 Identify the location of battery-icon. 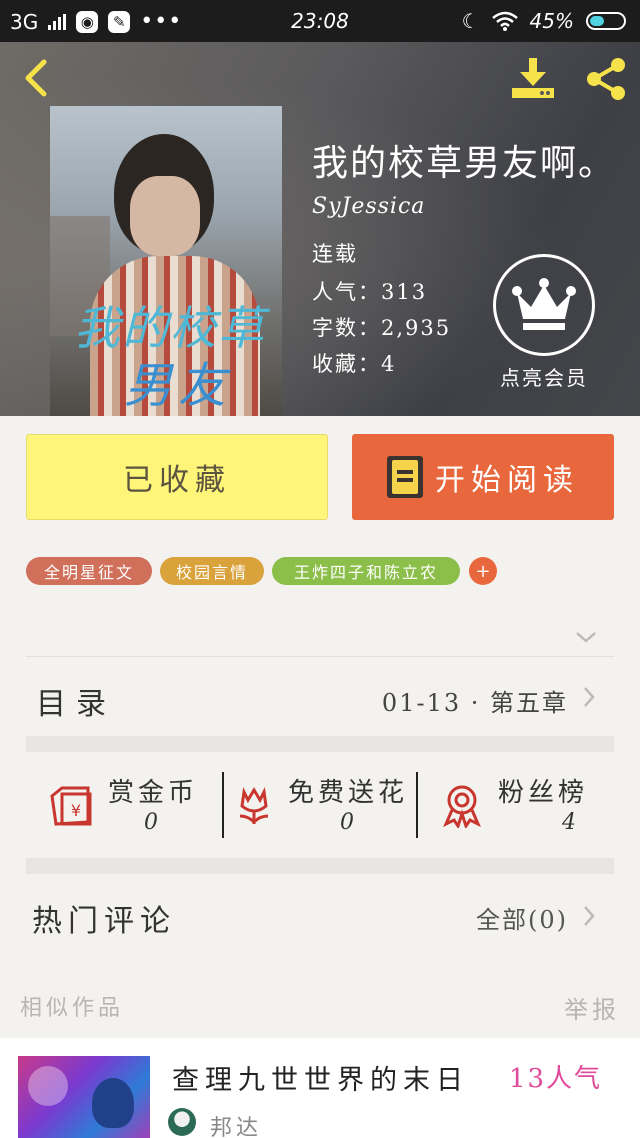
(606, 21).